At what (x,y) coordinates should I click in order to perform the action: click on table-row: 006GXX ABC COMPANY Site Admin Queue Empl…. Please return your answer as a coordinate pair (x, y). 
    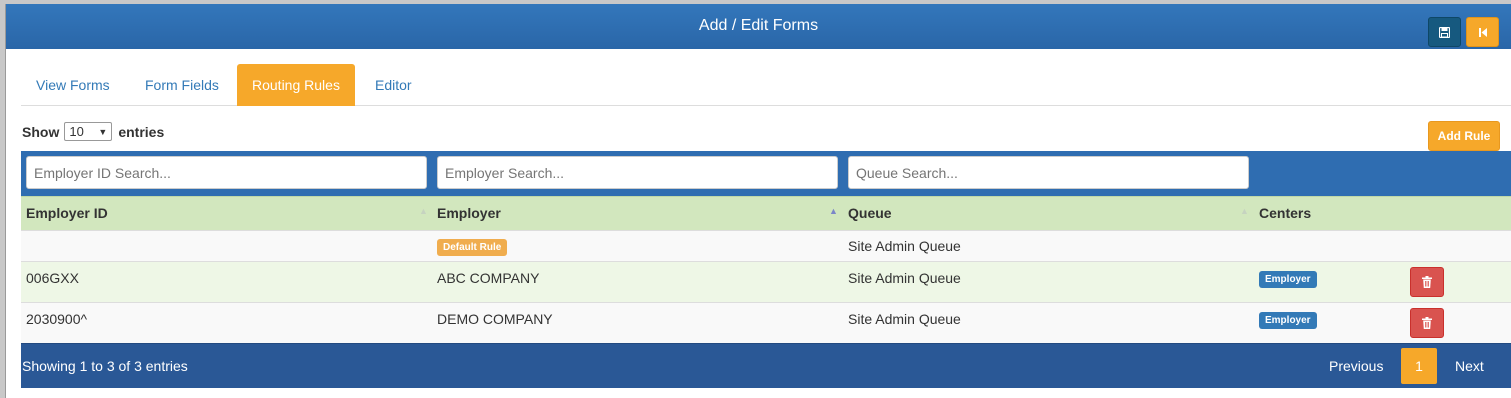
    Looking at the image, I should click on (766, 281).